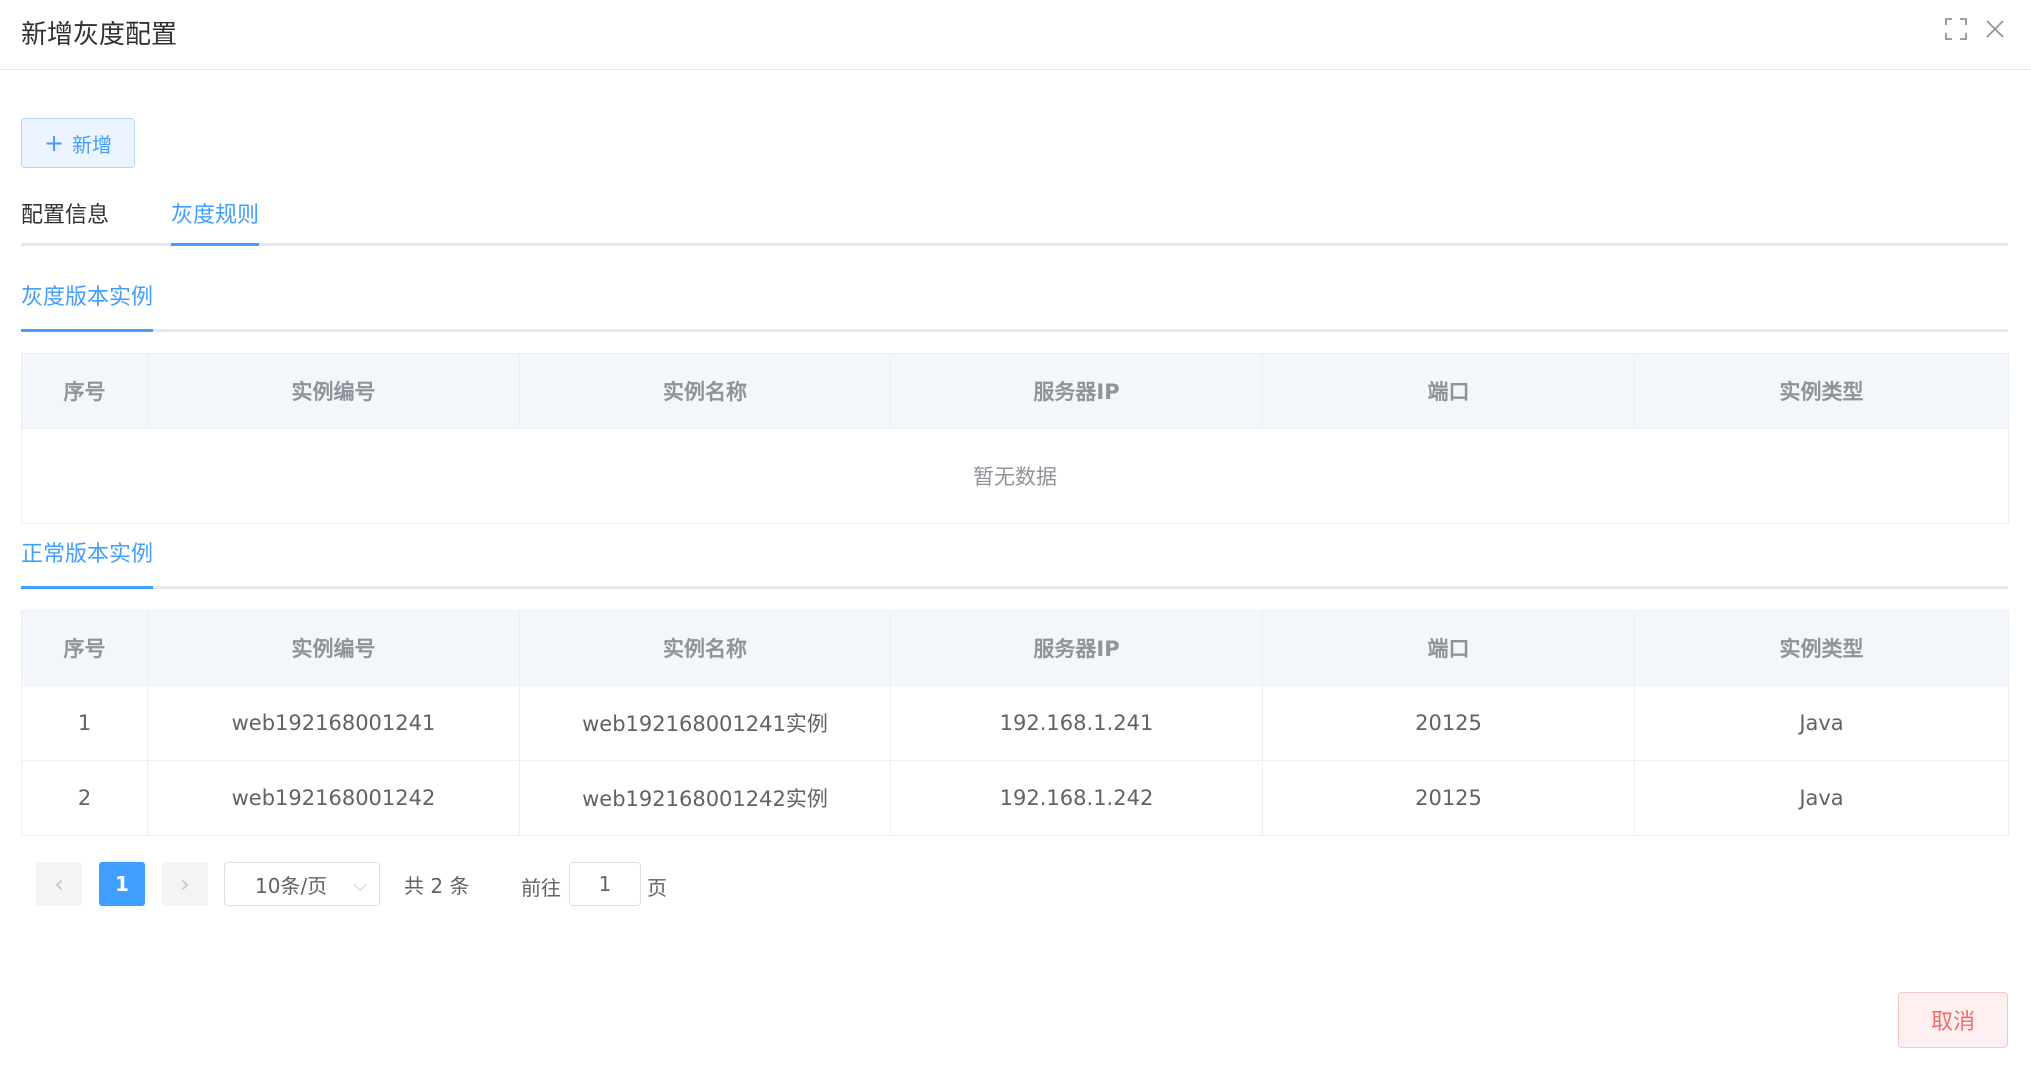 Image resolution: width=2031 pixels, height=1065 pixels. Describe the element at coordinates (87, 554) in the screenshot. I see `normal-section-title: 正常版本实例` at that location.